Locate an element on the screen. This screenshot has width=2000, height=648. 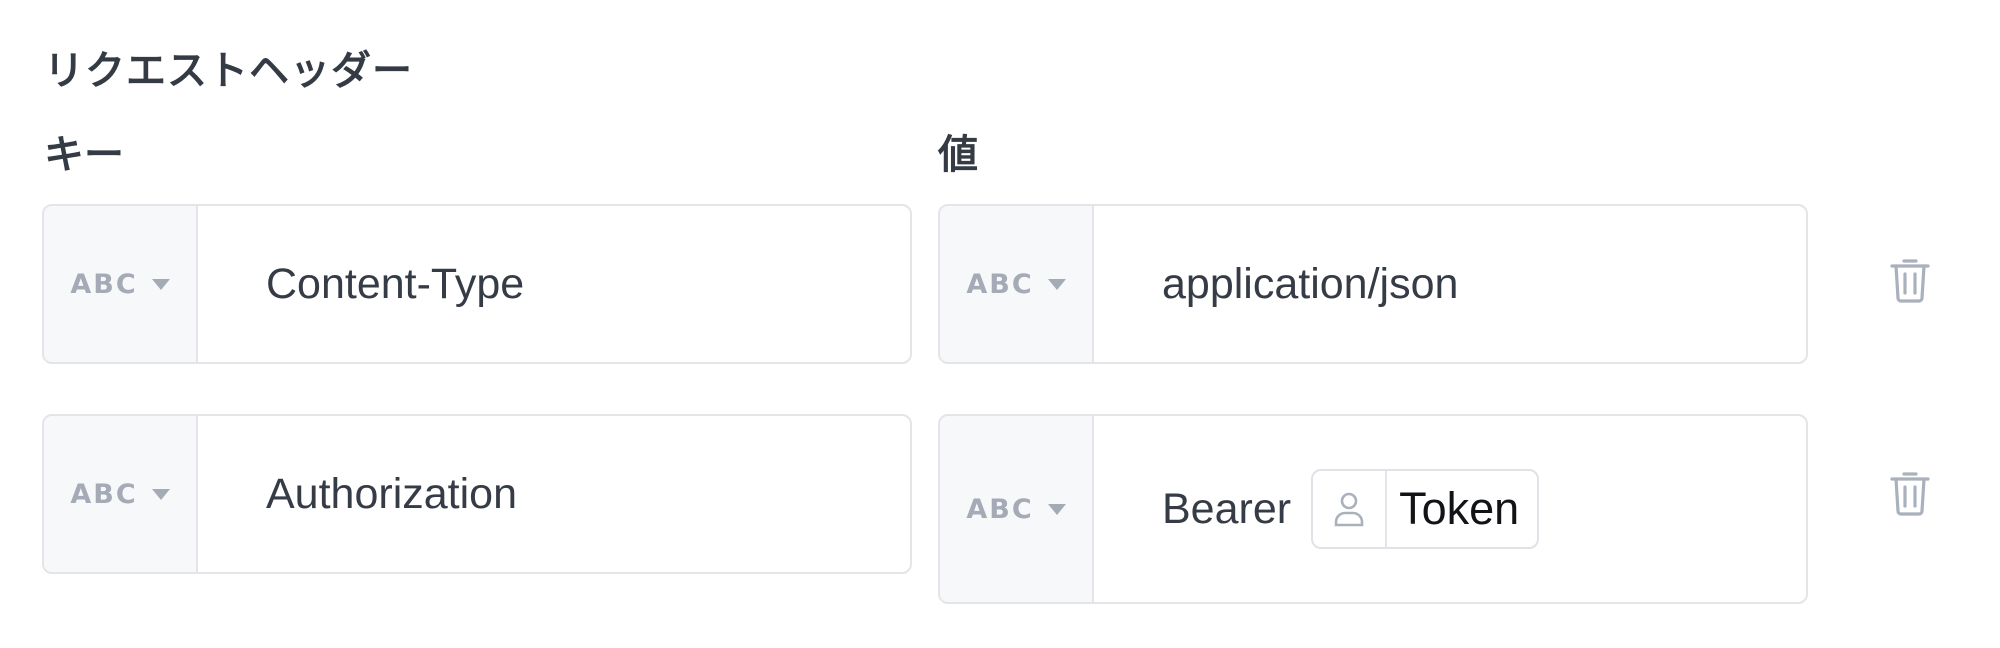
type-select-value-2: ABC is located at coordinates (1017, 509).